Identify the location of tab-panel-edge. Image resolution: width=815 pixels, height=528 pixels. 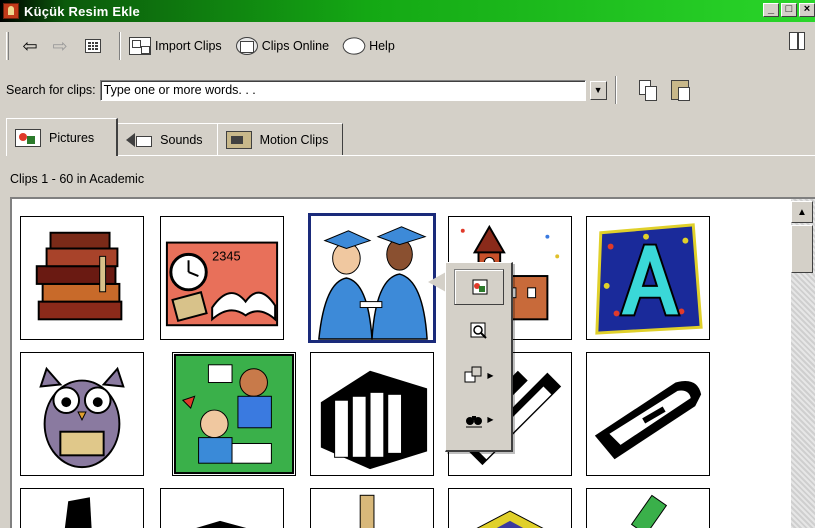
(410, 155).